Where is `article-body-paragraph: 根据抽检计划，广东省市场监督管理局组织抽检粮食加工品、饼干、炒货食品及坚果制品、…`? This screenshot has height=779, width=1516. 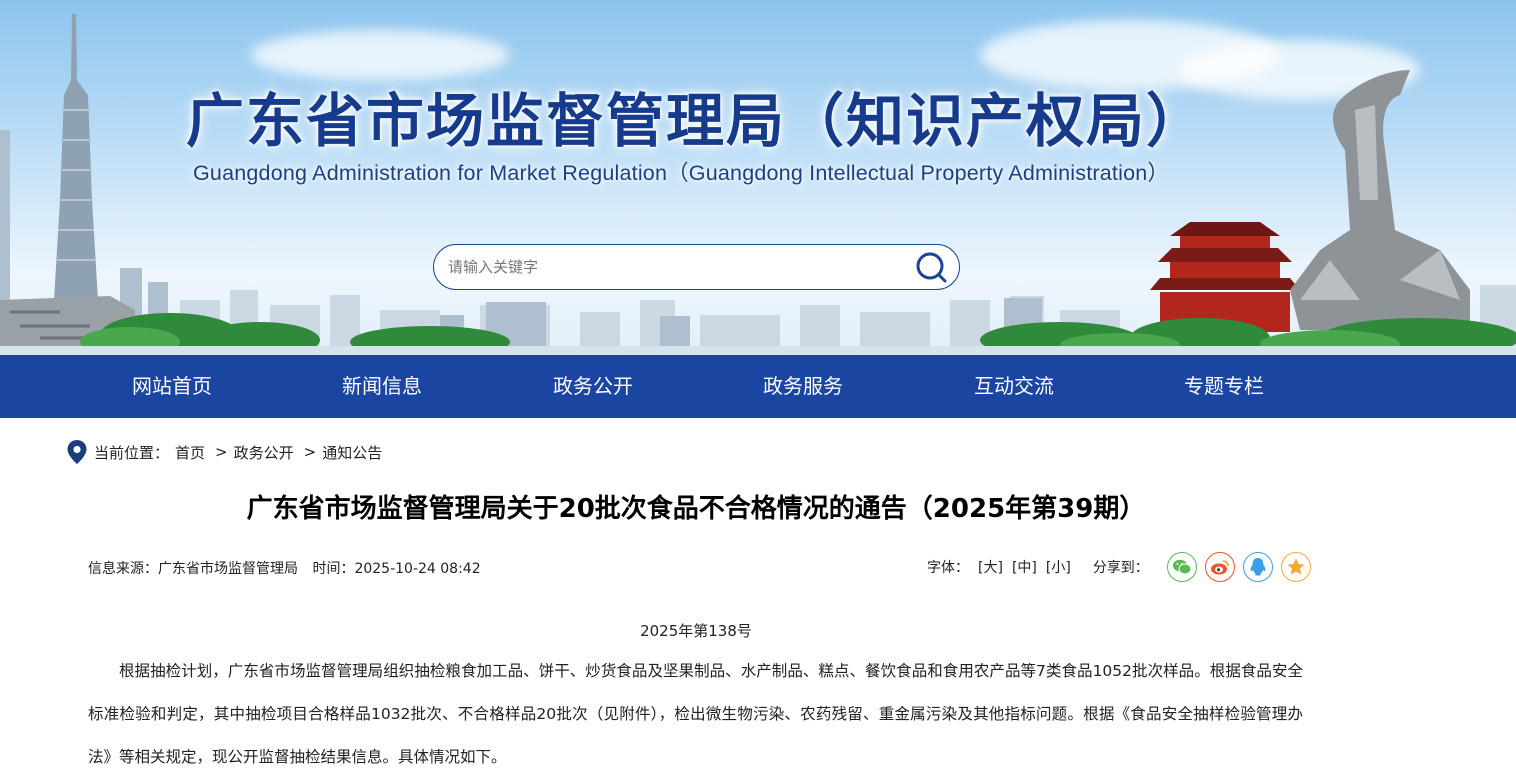 article-body-paragraph: 根据抽检计划，广东省市场监督管理局组织抽检粮食加工品、饼干、炒货食品及坚果制品、… is located at coordinates (695, 714).